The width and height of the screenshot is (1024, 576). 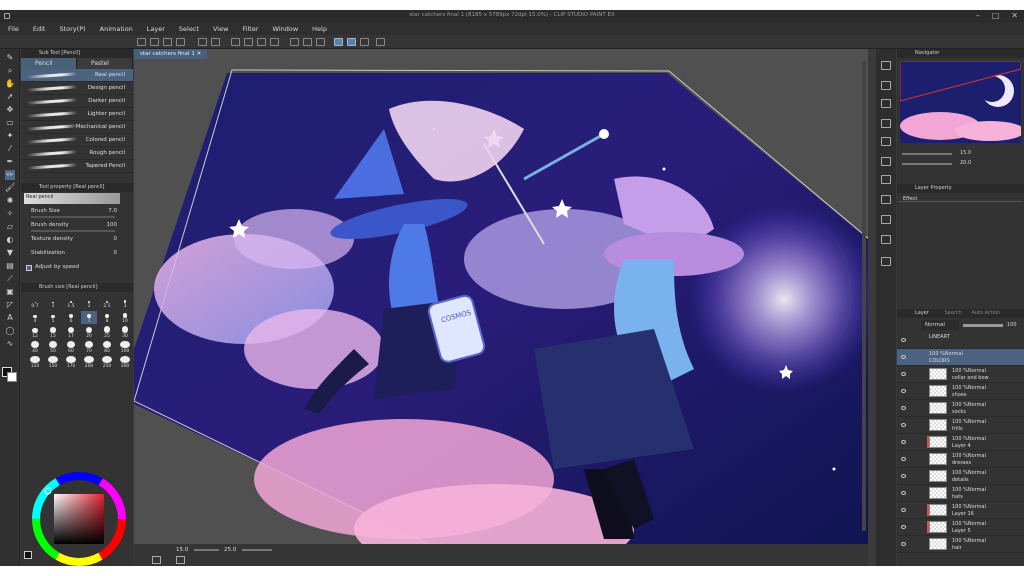 What do you see at coordinates (116, 29) in the screenshot?
I see `menu-animation: Animation` at bounding box center [116, 29].